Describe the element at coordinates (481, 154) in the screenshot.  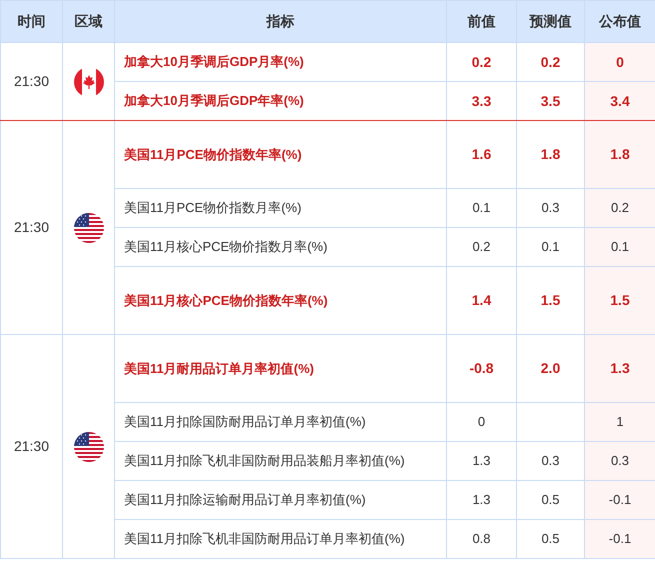
I see `table-cell: 1.6` at that location.